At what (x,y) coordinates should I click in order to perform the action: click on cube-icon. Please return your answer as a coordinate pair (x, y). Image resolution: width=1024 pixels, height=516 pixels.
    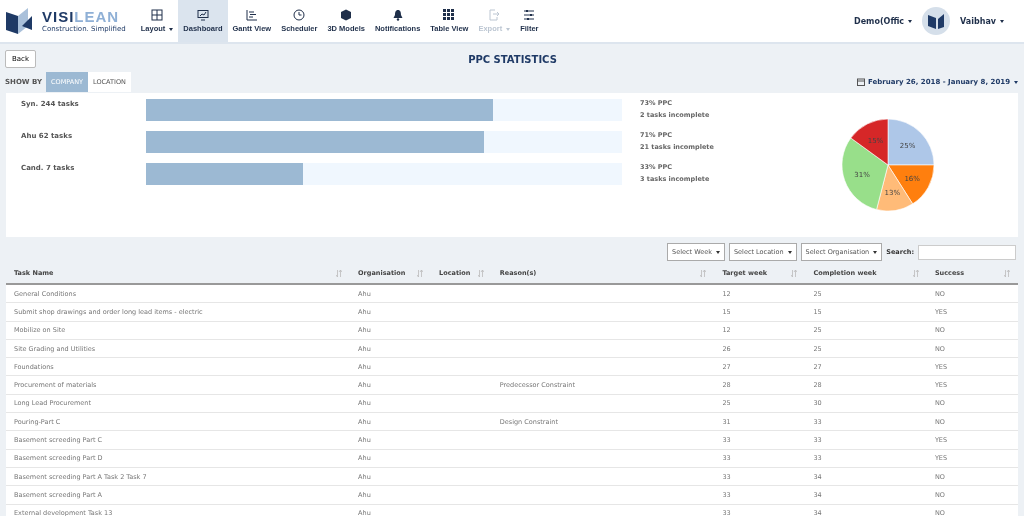
    Looking at the image, I should click on (346, 15).